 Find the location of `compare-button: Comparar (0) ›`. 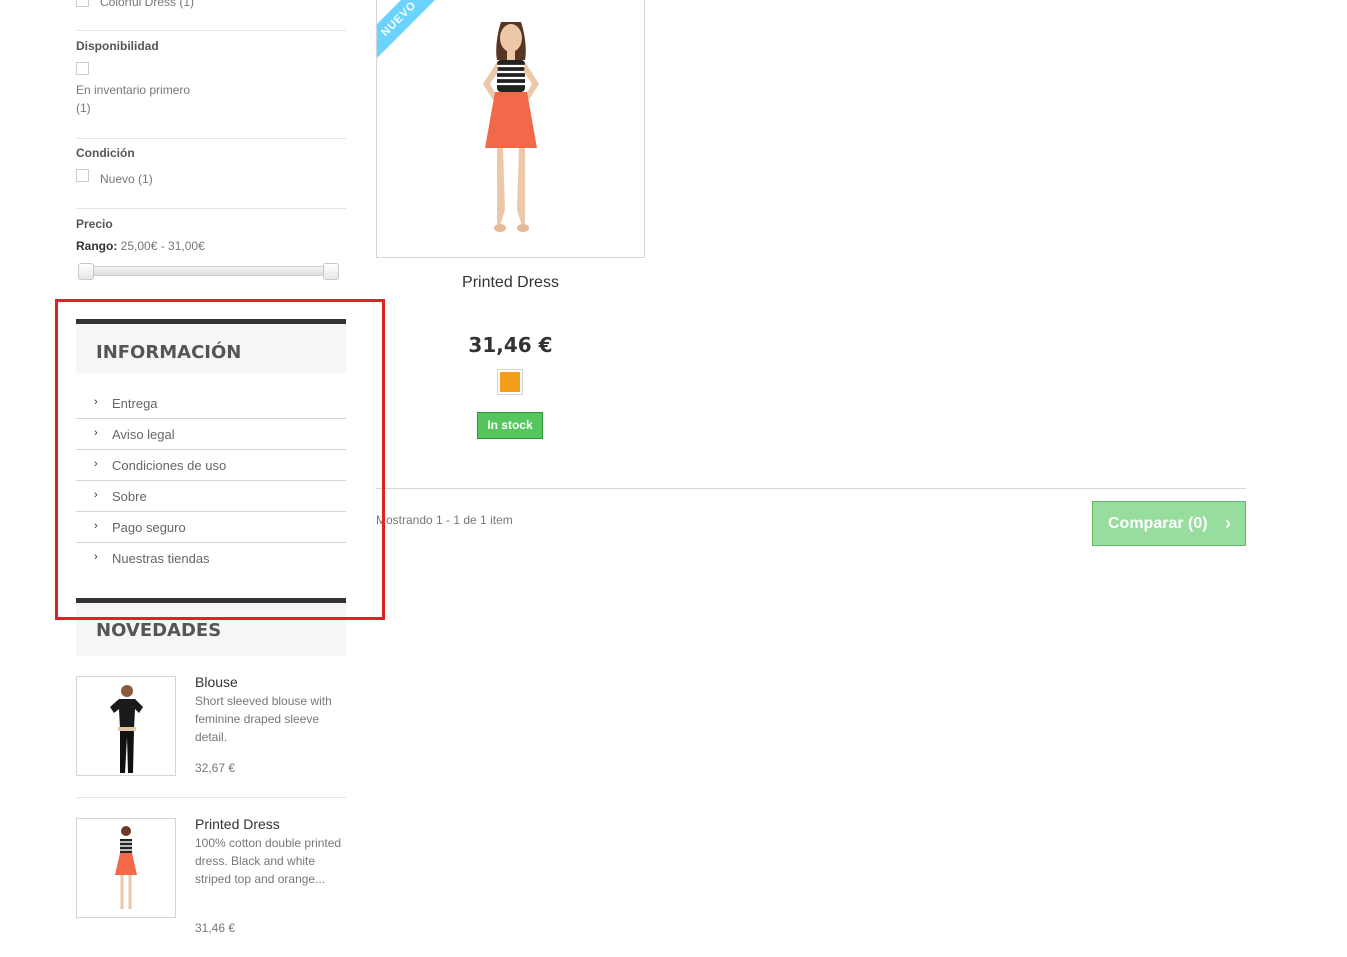

compare-button: Comparar (0) › is located at coordinates (1169, 523).